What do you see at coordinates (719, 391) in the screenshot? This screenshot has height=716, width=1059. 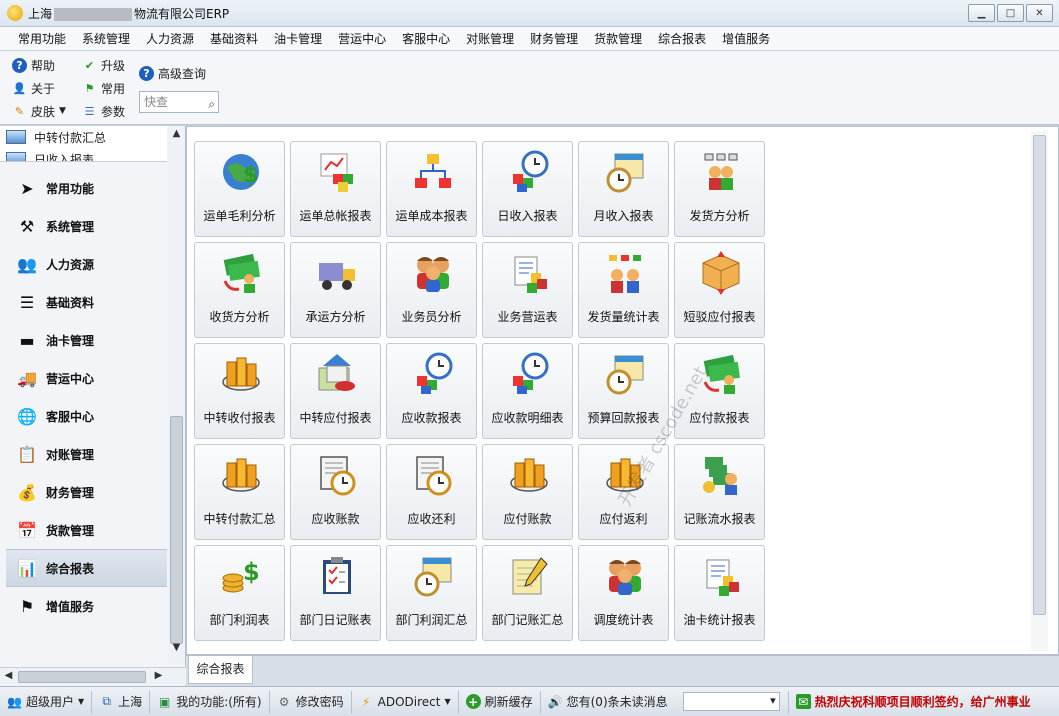 I see `report-tile: 应付款报表` at bounding box center [719, 391].